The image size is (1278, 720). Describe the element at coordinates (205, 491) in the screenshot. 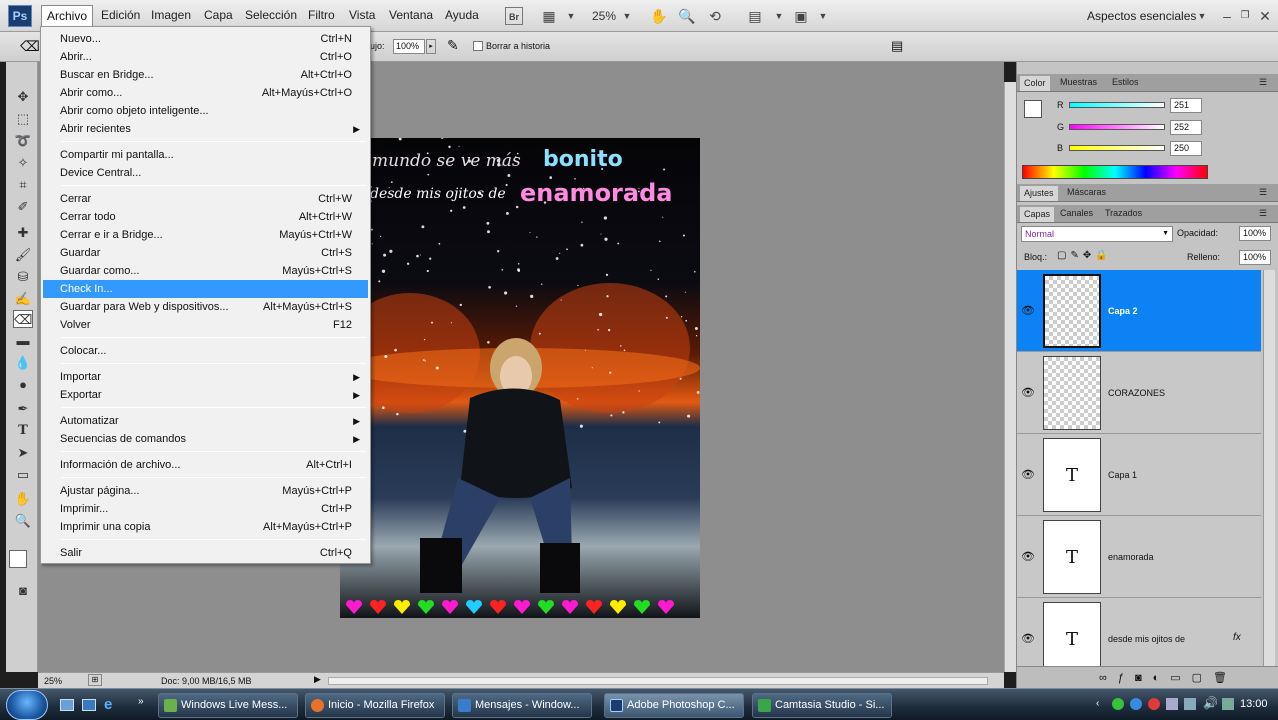

I see `menu-item: Ajustar página... Mayús+Ctrl+P` at that location.